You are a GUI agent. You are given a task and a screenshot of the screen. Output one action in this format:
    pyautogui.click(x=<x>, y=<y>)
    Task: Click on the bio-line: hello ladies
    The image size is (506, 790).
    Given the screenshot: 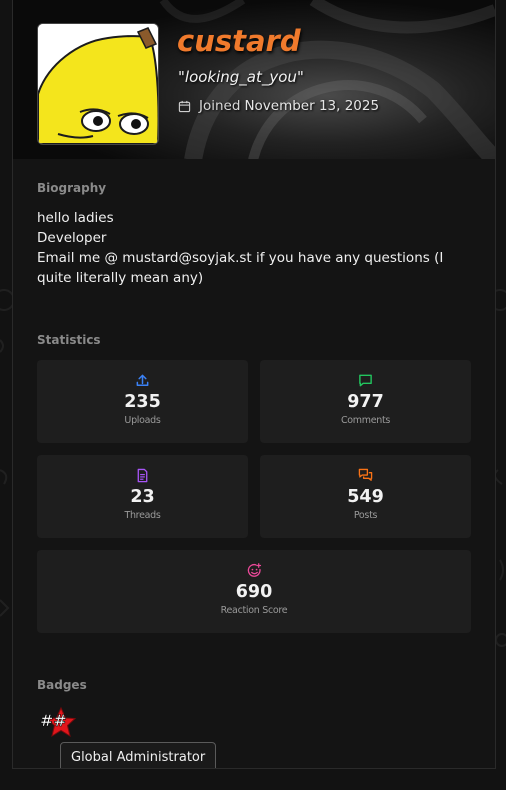 What is the action you would take?
    pyautogui.click(x=75, y=218)
    